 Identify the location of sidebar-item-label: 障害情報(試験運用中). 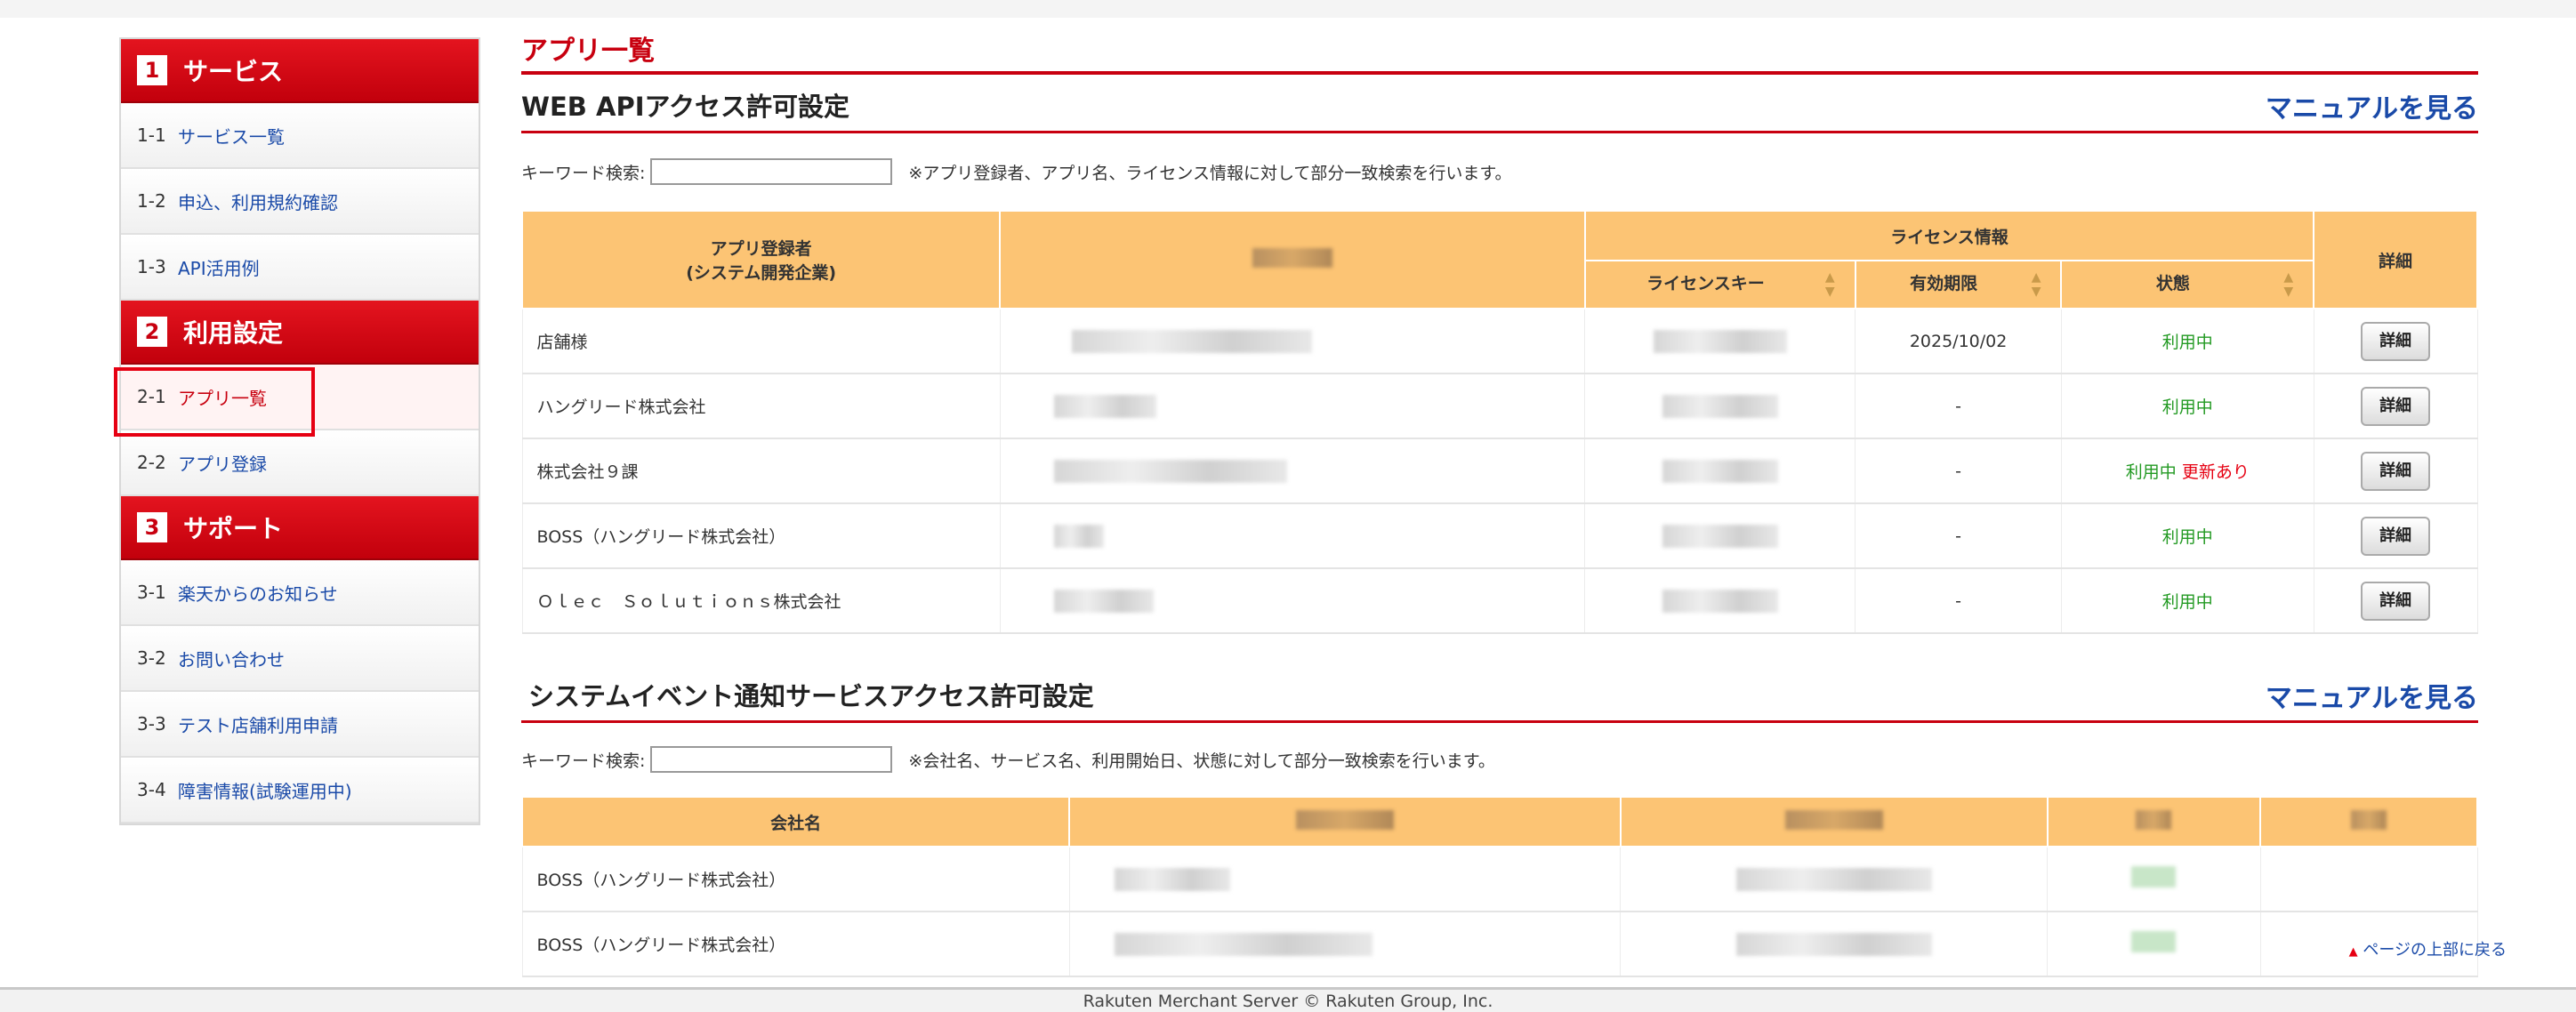
(265, 790).